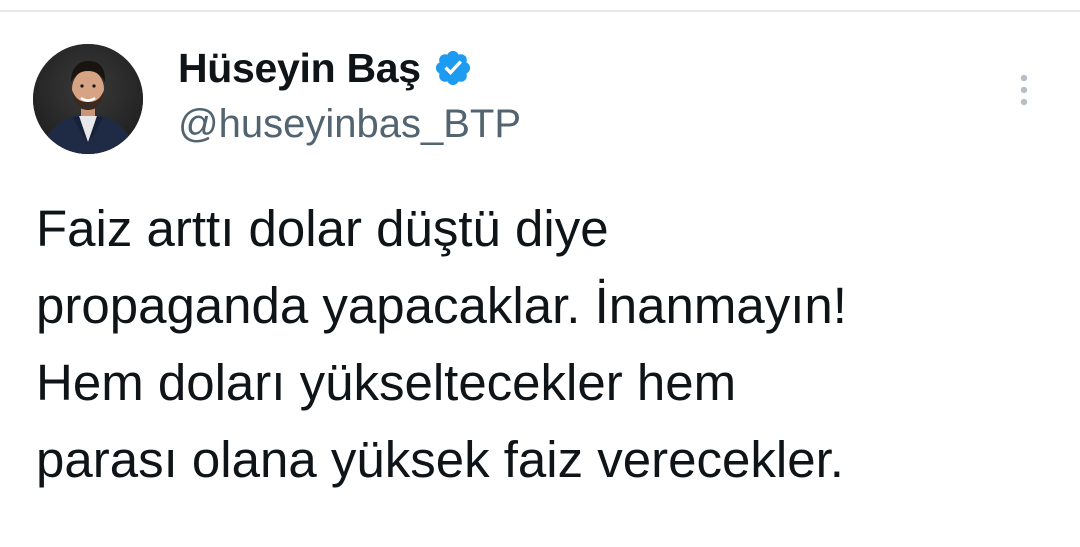 Image resolution: width=1080 pixels, height=547 pixels. What do you see at coordinates (540, 11) in the screenshot?
I see `divider` at bounding box center [540, 11].